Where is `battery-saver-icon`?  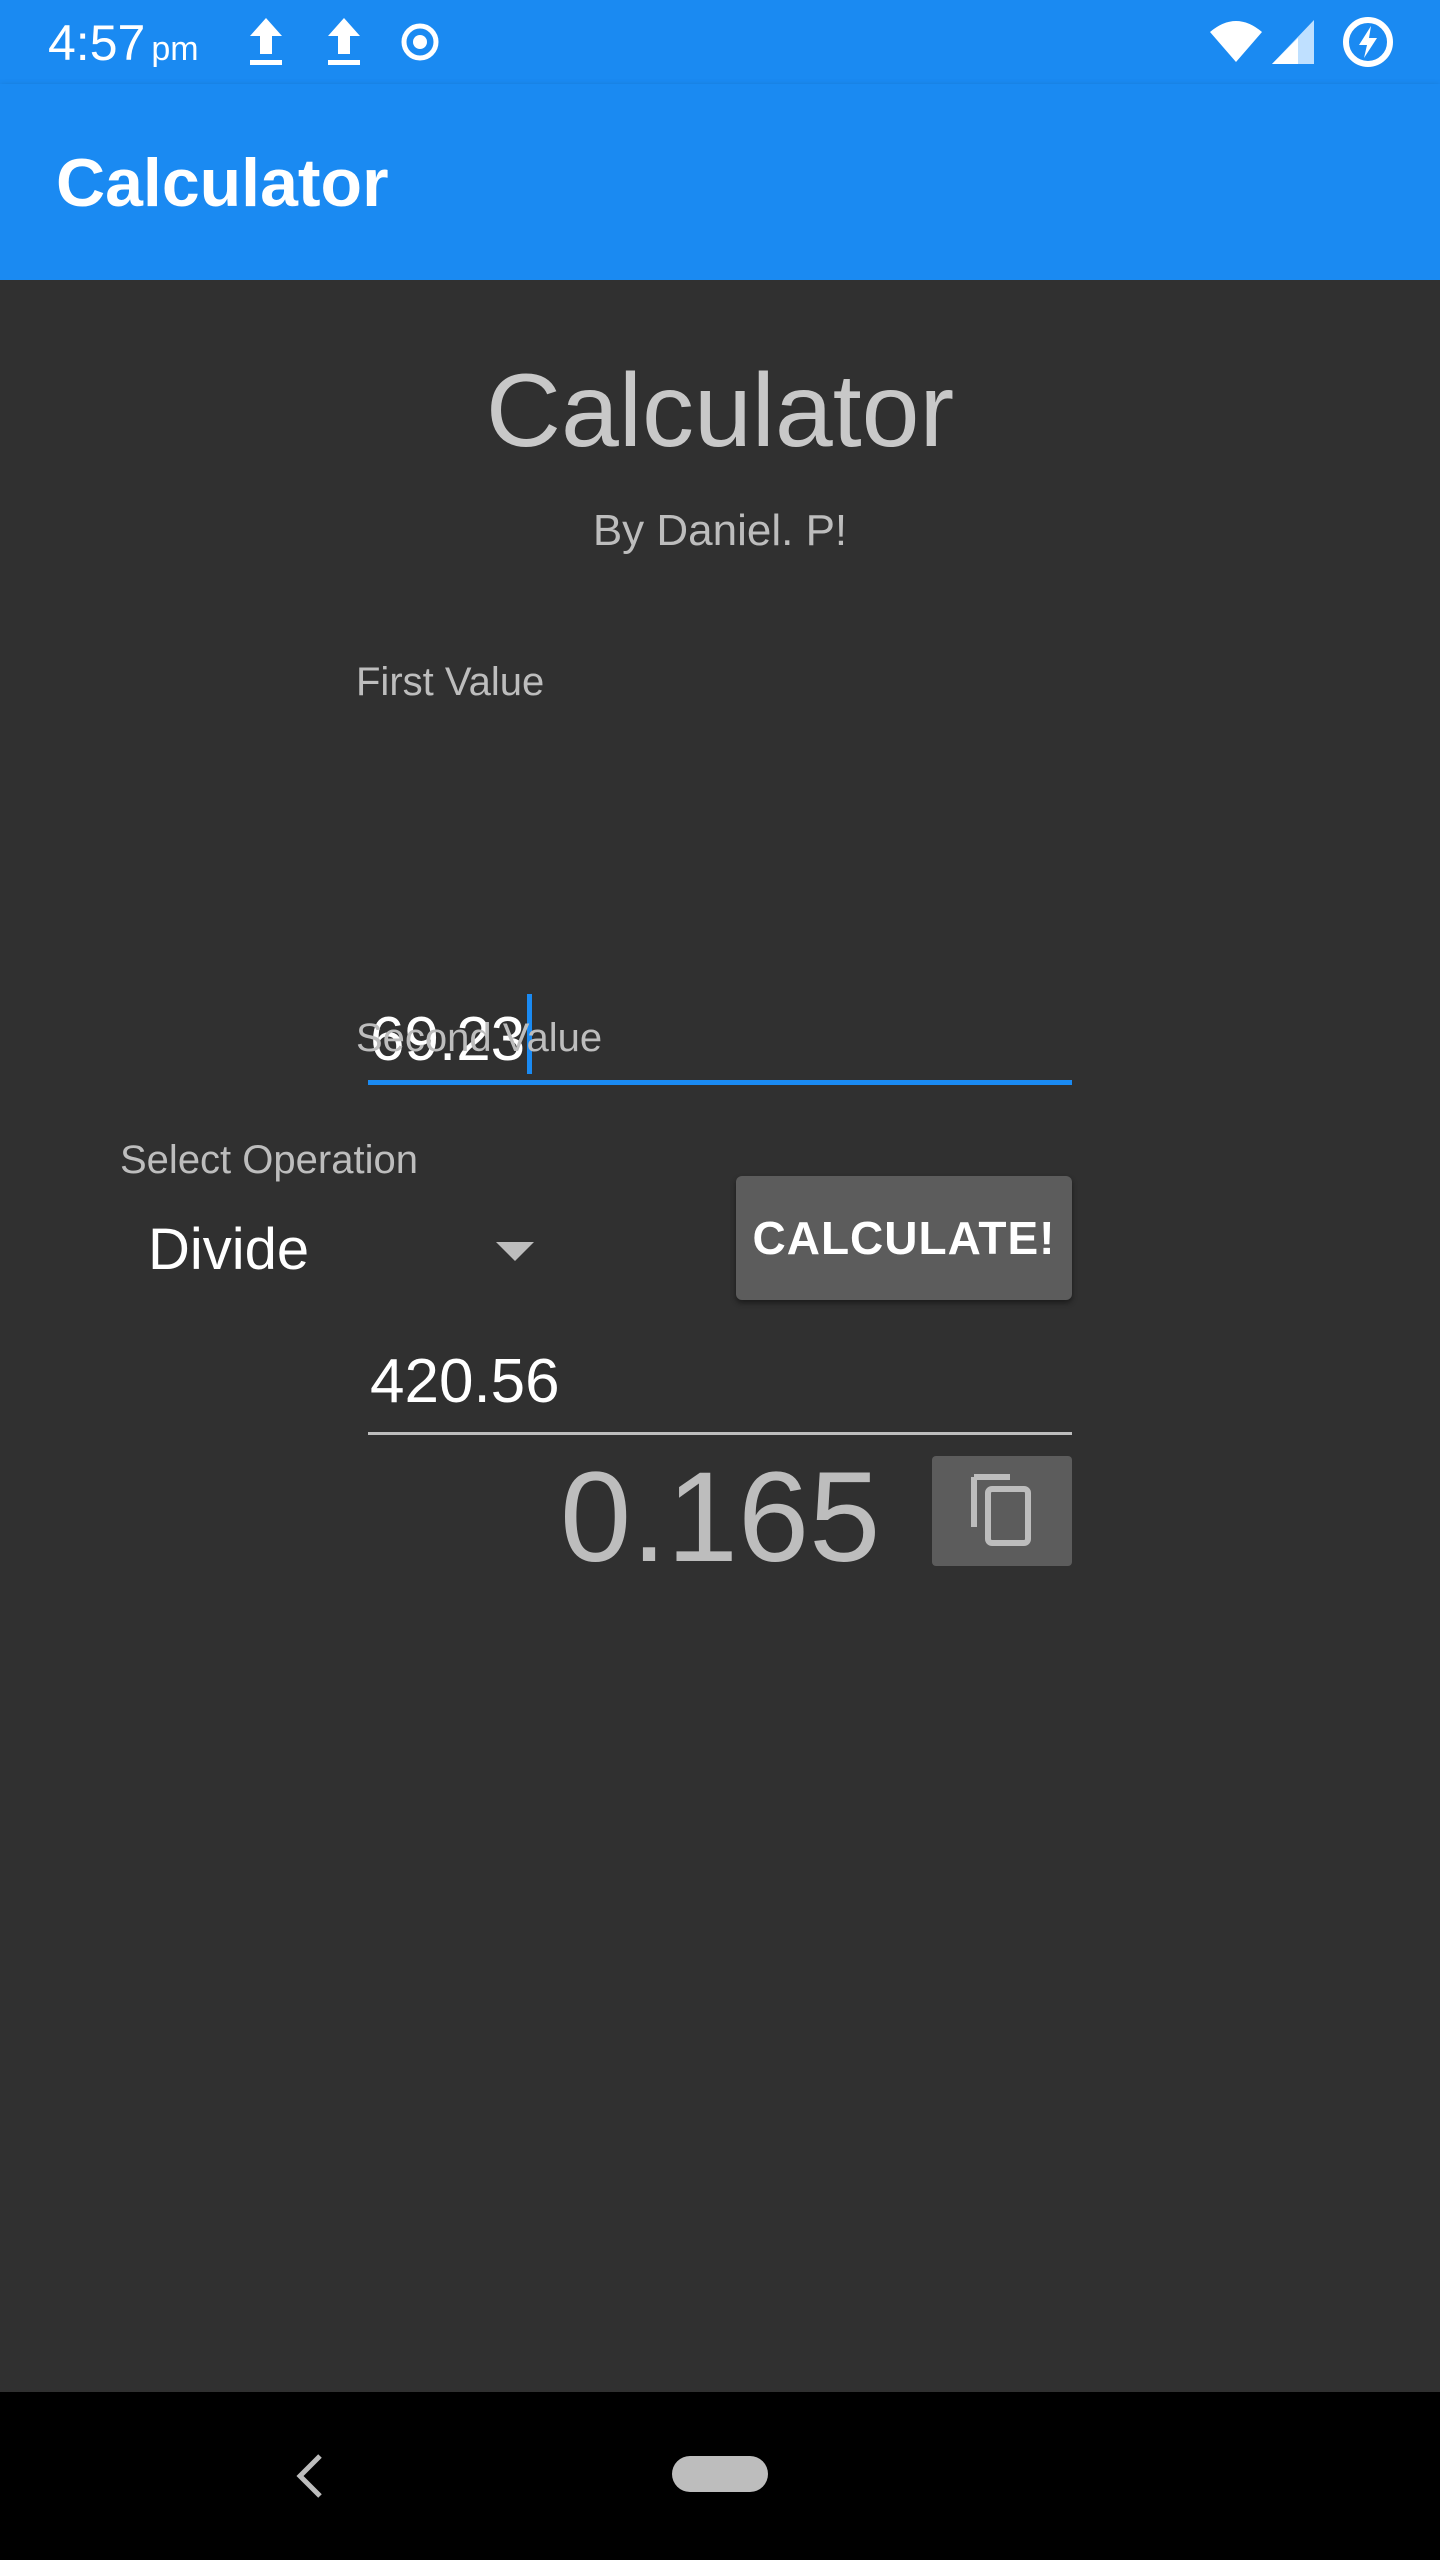 battery-saver-icon is located at coordinates (1368, 42).